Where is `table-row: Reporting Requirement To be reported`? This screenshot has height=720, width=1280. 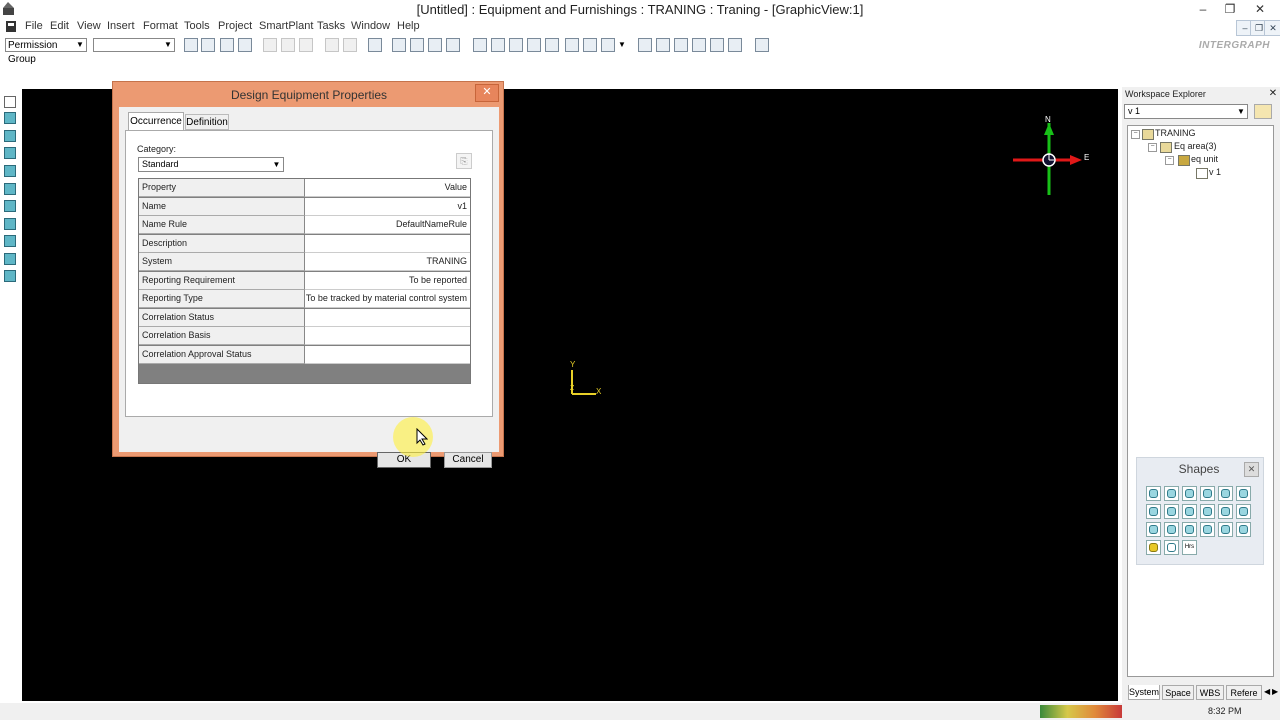
table-row: Reporting Requirement To be reported is located at coordinates (304, 280).